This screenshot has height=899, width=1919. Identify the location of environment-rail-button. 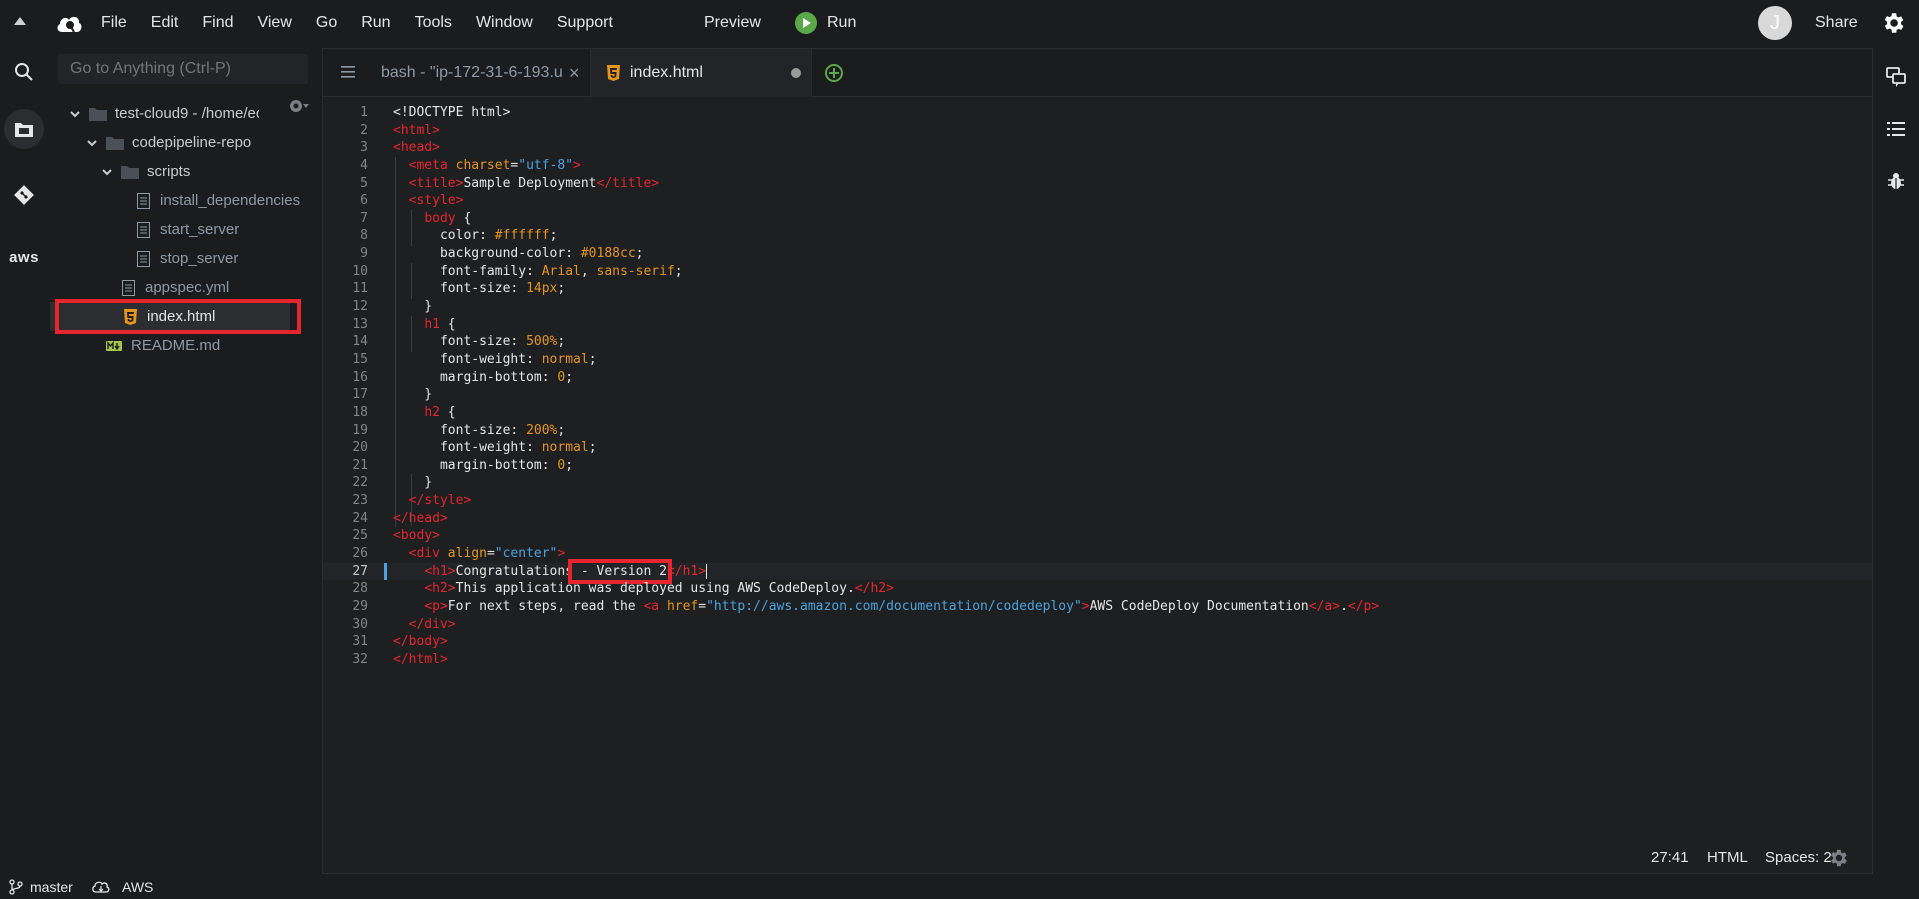
(24, 129).